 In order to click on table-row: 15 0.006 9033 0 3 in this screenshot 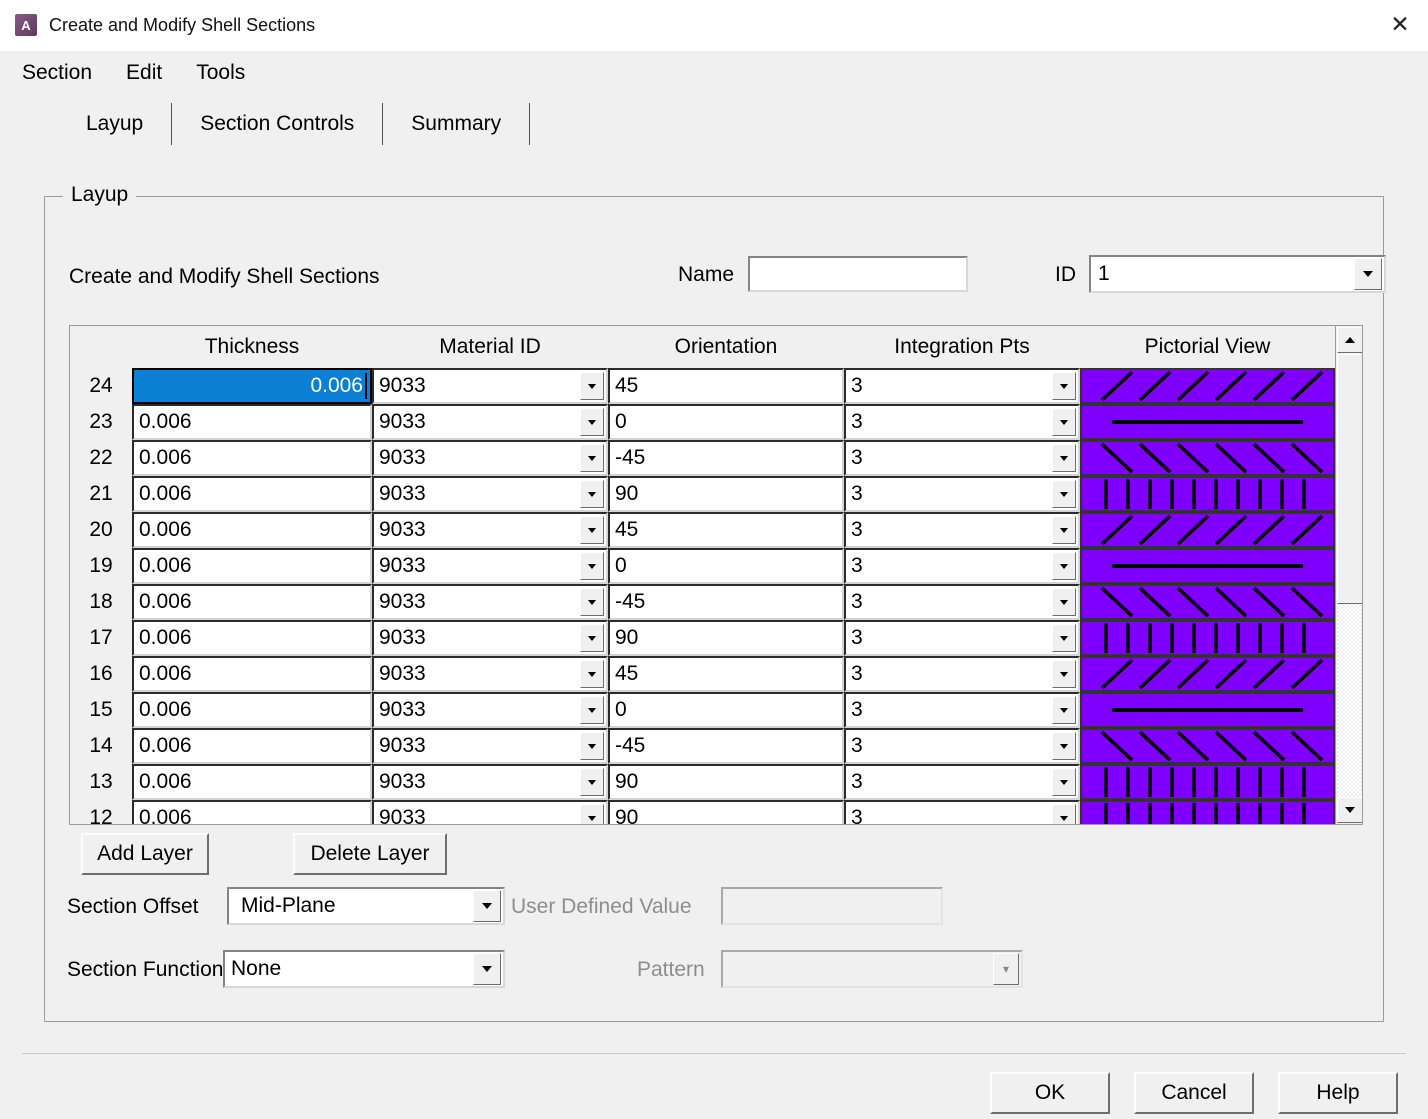, I will do `click(716, 710)`.